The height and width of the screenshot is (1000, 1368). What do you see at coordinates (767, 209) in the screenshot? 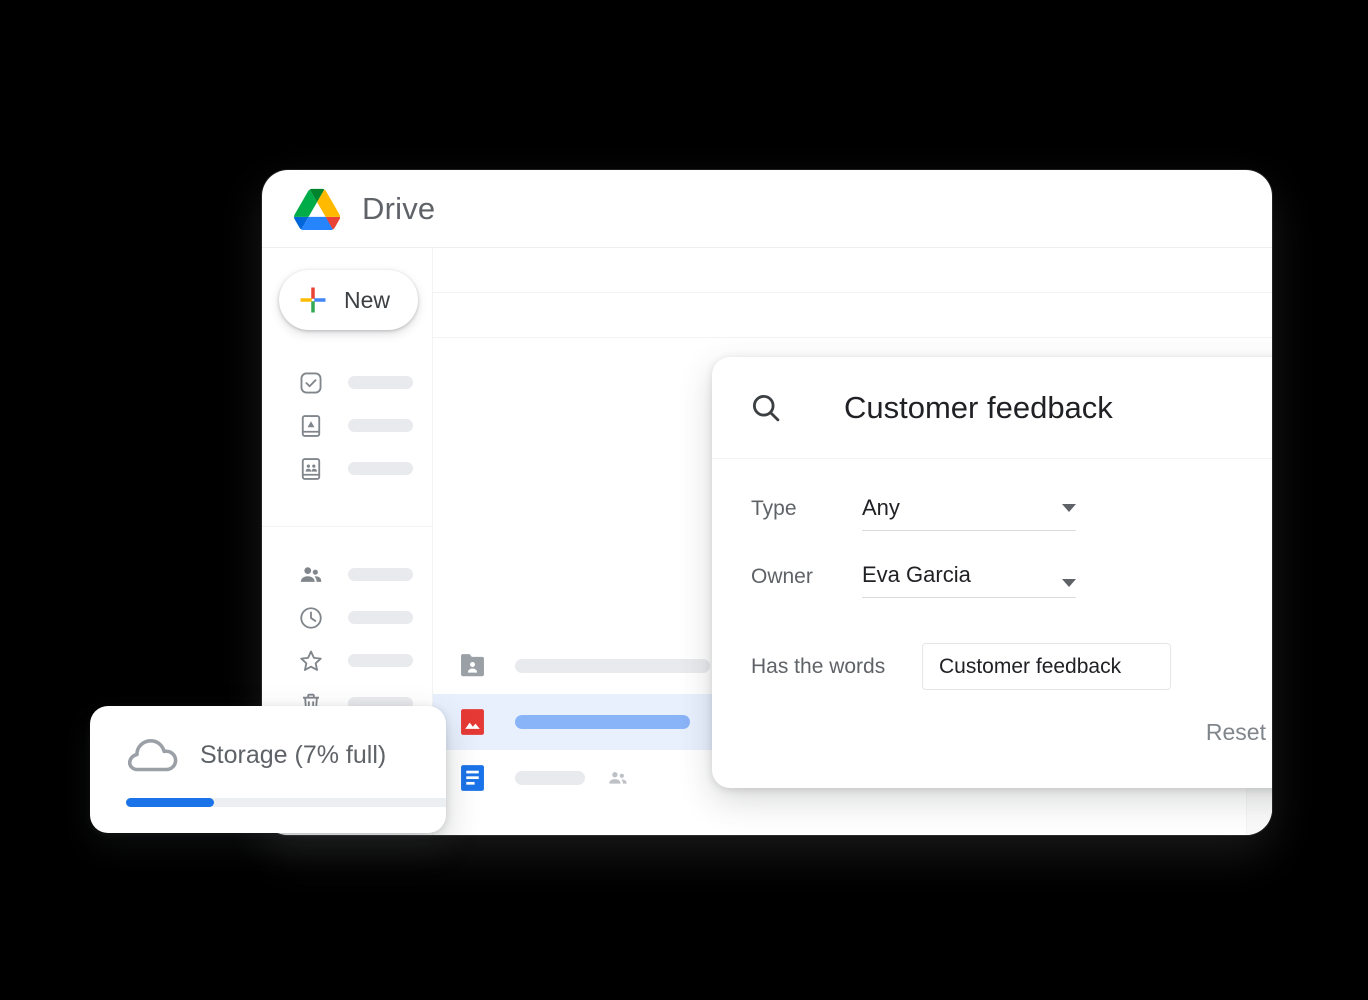
I see `app-header: Drive` at bounding box center [767, 209].